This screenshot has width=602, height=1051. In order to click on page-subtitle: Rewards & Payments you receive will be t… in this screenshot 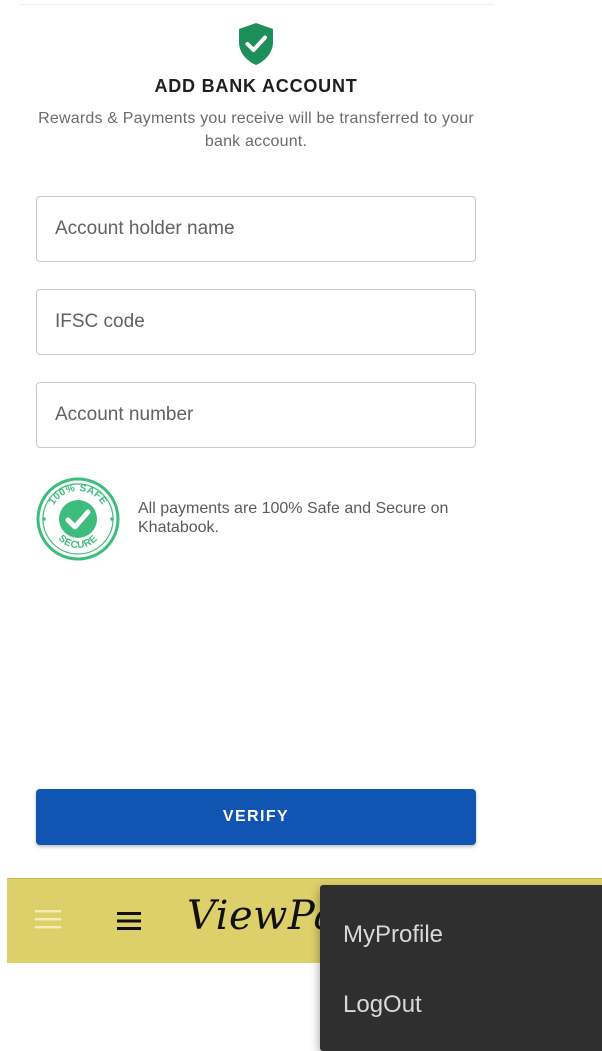, I will do `click(256, 130)`.